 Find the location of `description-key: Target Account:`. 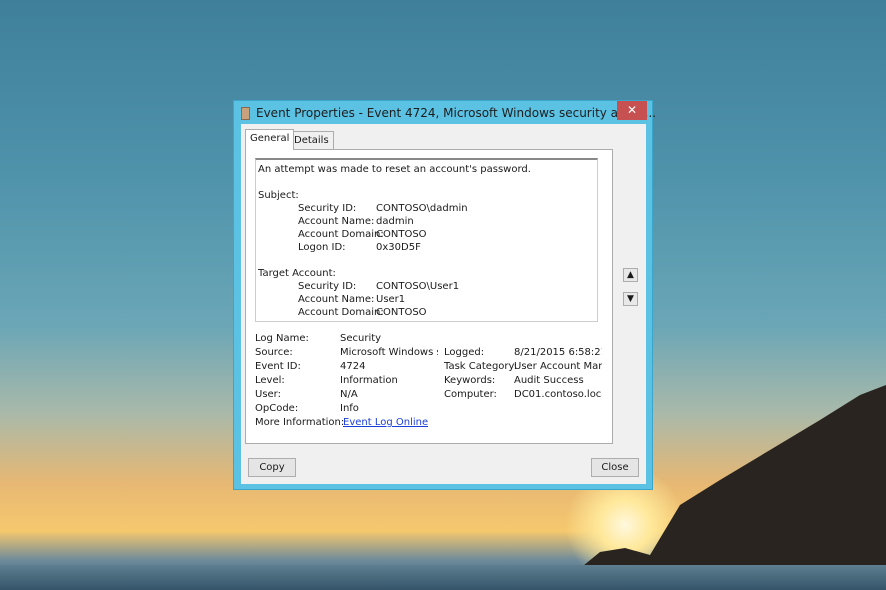

description-key: Target Account: is located at coordinates (297, 273).